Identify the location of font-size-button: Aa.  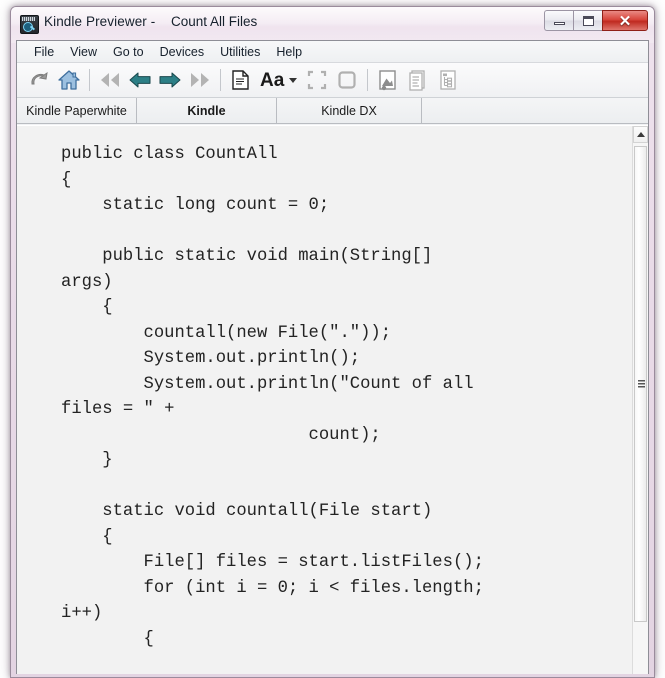
(271, 80).